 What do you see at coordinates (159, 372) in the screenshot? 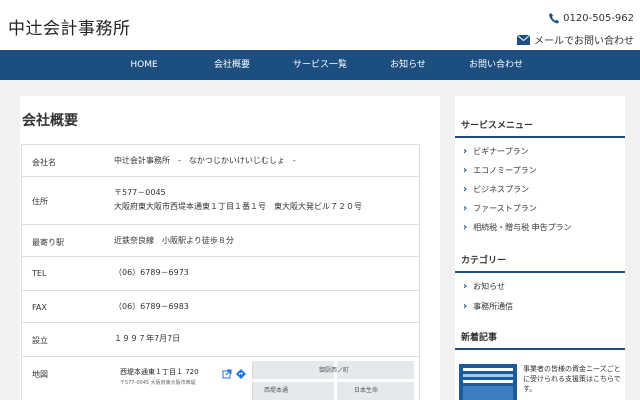
I see `map-card-title: 西堤本通東１丁目１ 720` at bounding box center [159, 372].